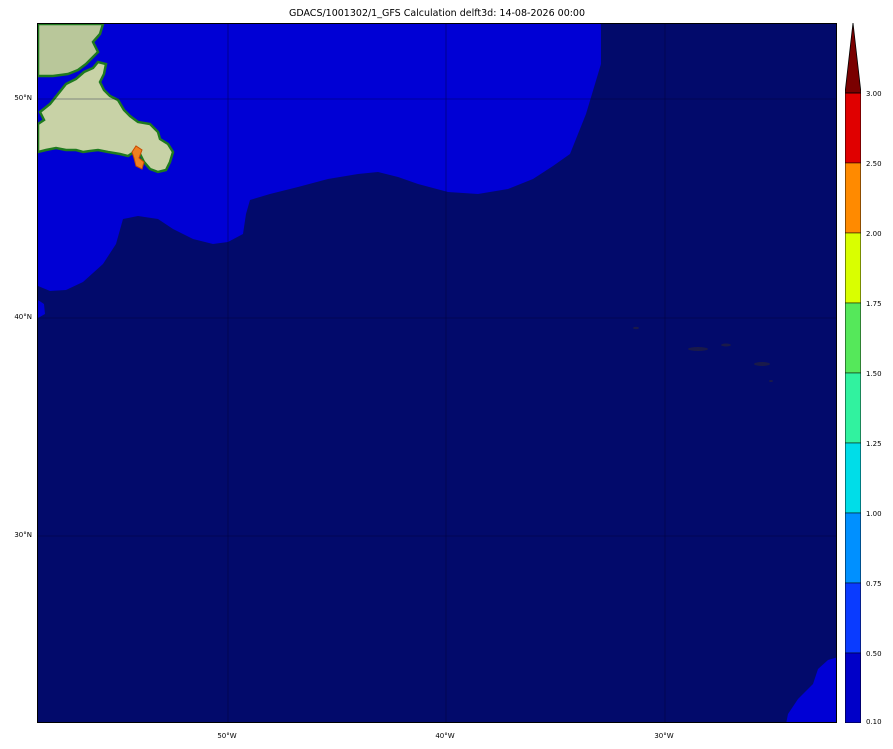  What do you see at coordinates (445, 736) in the screenshot?
I see `lon-label-40w: 40°W` at bounding box center [445, 736].